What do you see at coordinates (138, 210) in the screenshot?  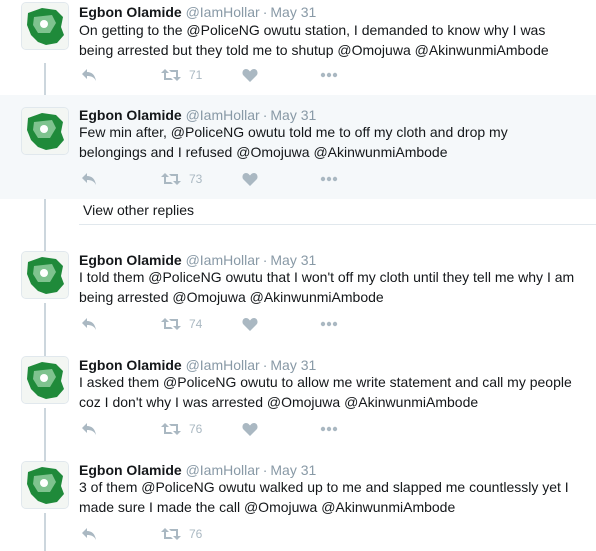 I see `view-other-replies-link: View other replies` at bounding box center [138, 210].